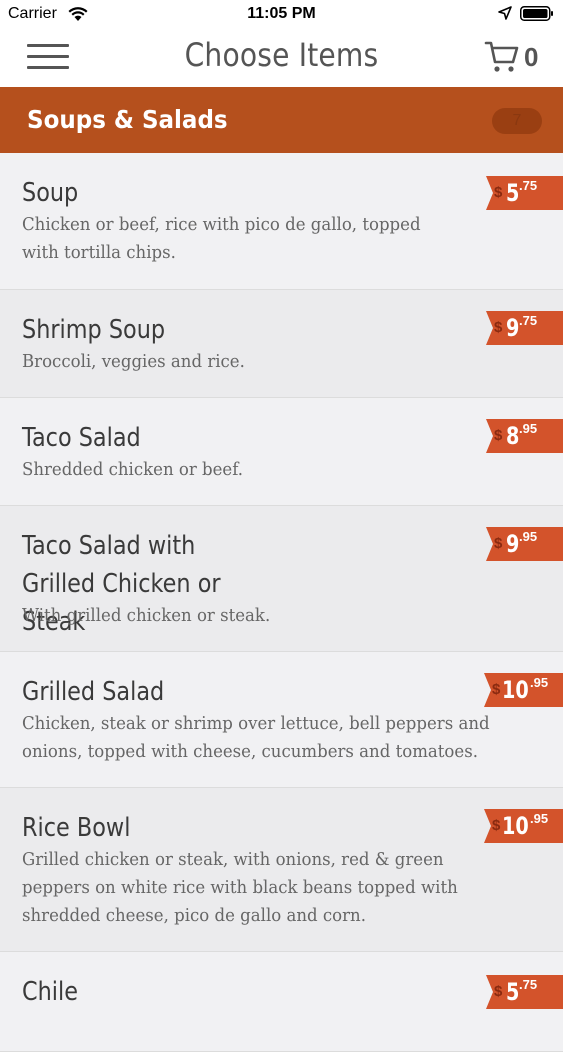  I want to click on item-description: Broccoli, veggies and rice., so click(133, 361).